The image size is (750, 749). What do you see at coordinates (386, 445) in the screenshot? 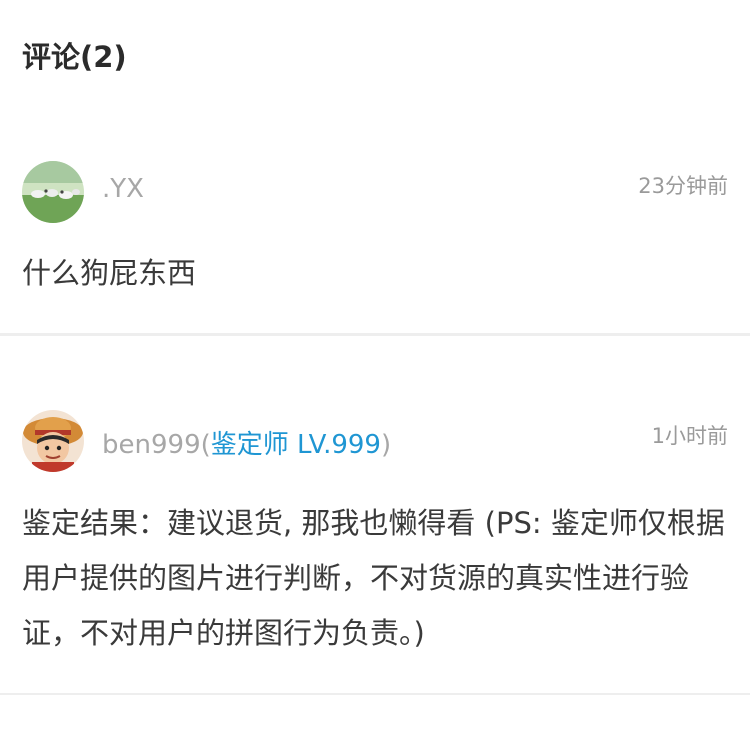
I see `username-suffix: )` at bounding box center [386, 445].